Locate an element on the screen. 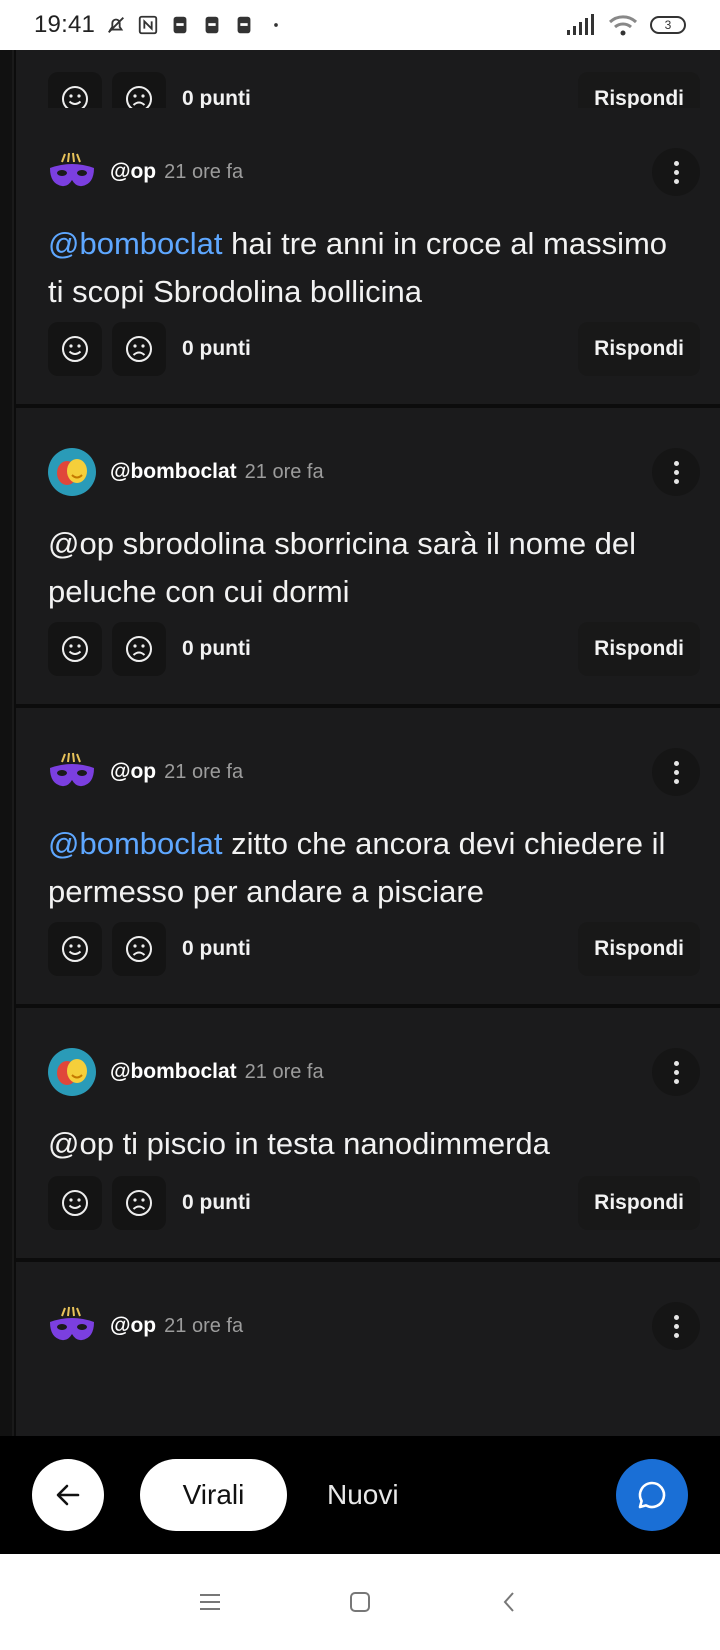  tab-virali: Virali is located at coordinates (213, 1495).